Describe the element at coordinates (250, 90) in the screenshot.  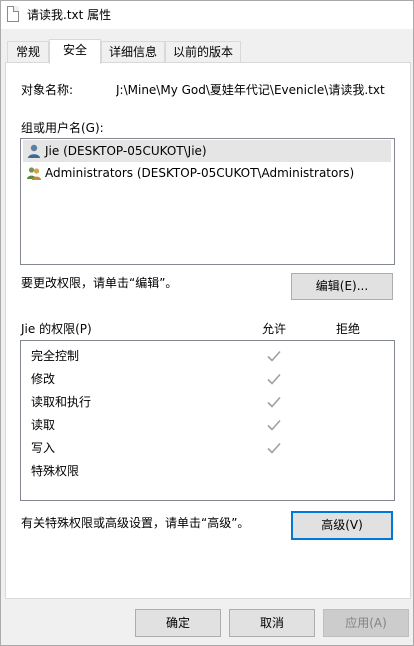
I see `object-name-value: J:\Mine\My God\夏娃年代记\Evenicle\请读我.txt` at that location.